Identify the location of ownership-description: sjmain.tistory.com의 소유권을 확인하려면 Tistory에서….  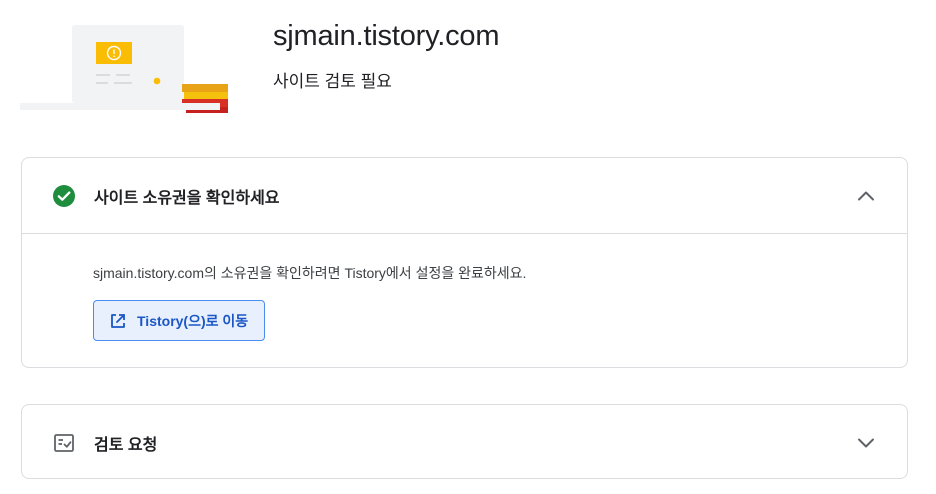
(310, 273).